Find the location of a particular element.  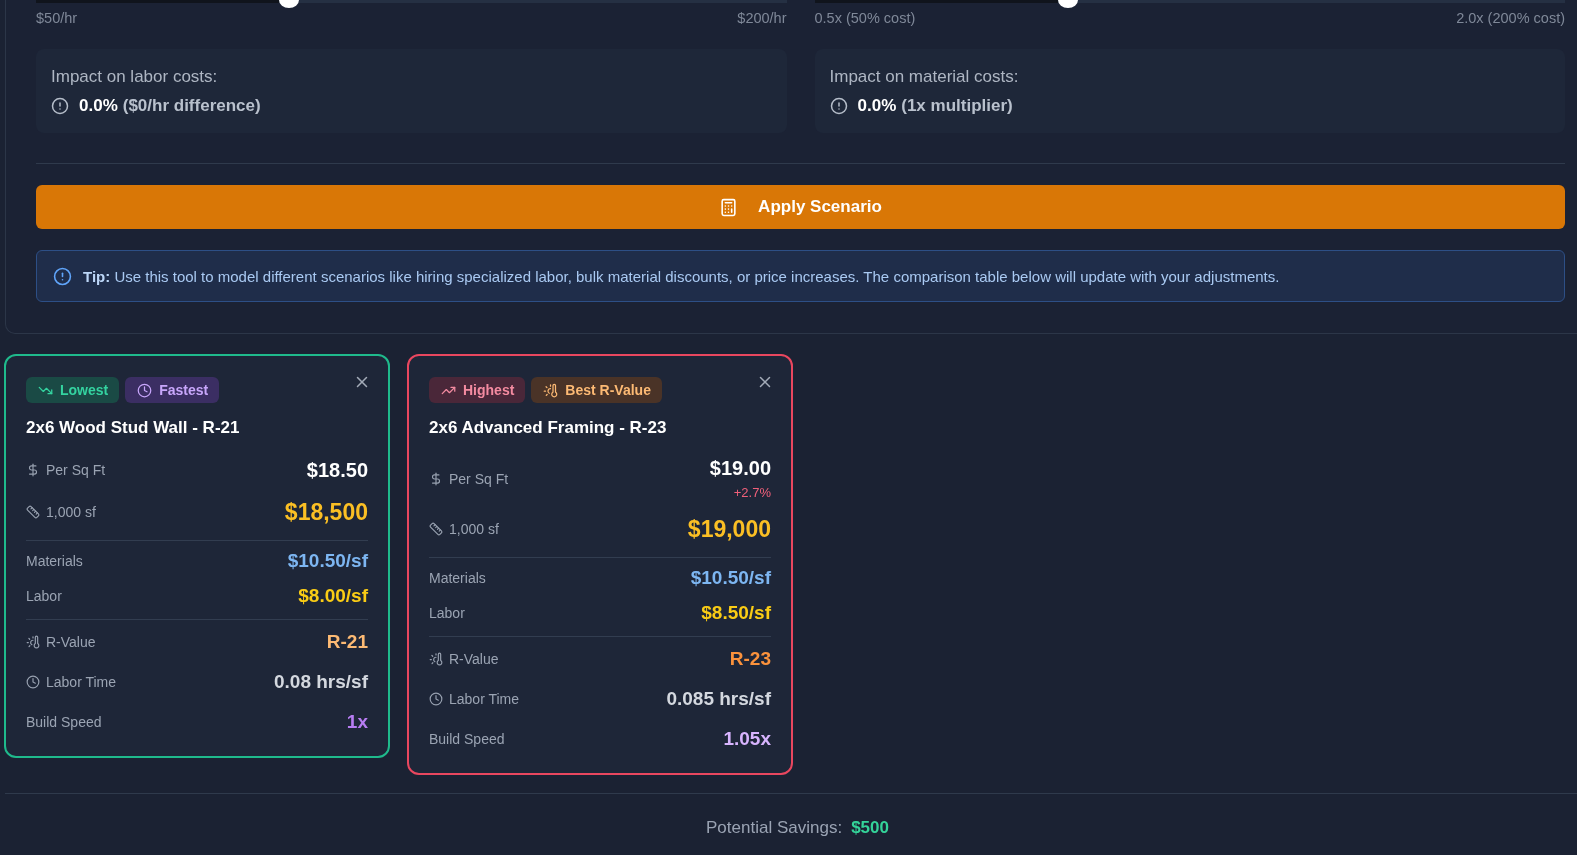

total-cost: $19,000 is located at coordinates (729, 529).